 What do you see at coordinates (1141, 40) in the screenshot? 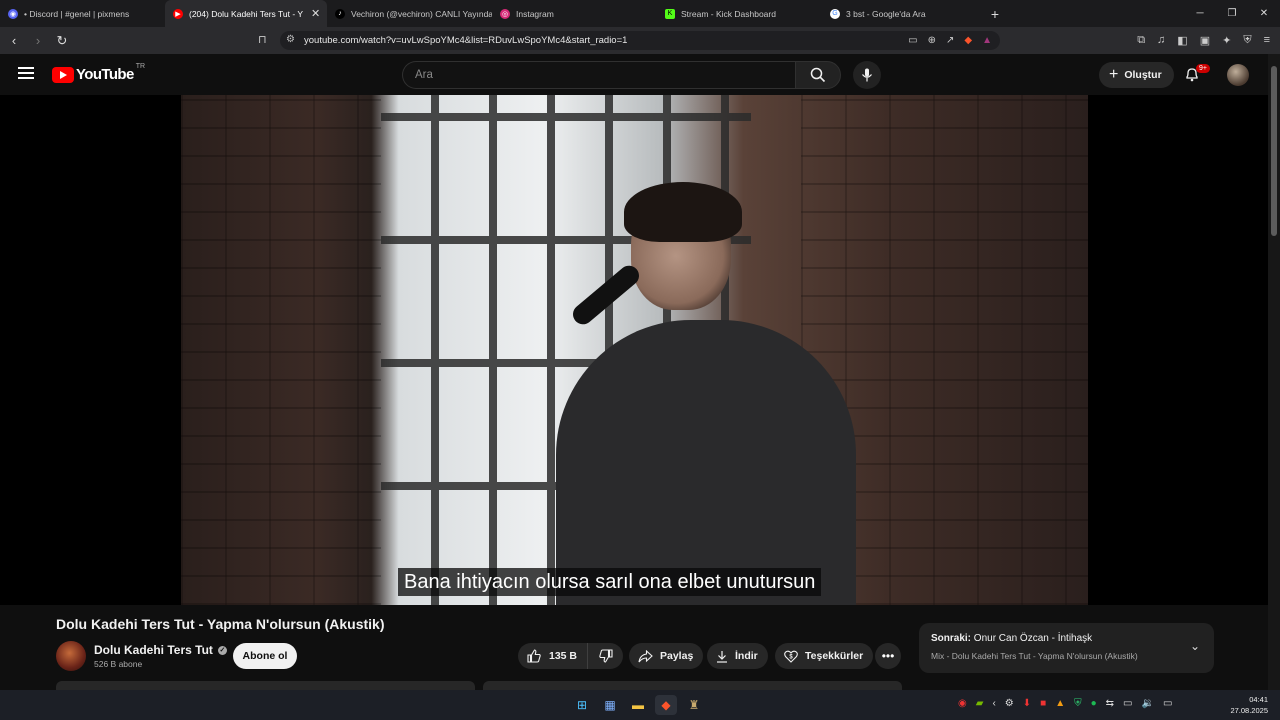
I see `screenshot-icon: ⧉` at bounding box center [1141, 40].